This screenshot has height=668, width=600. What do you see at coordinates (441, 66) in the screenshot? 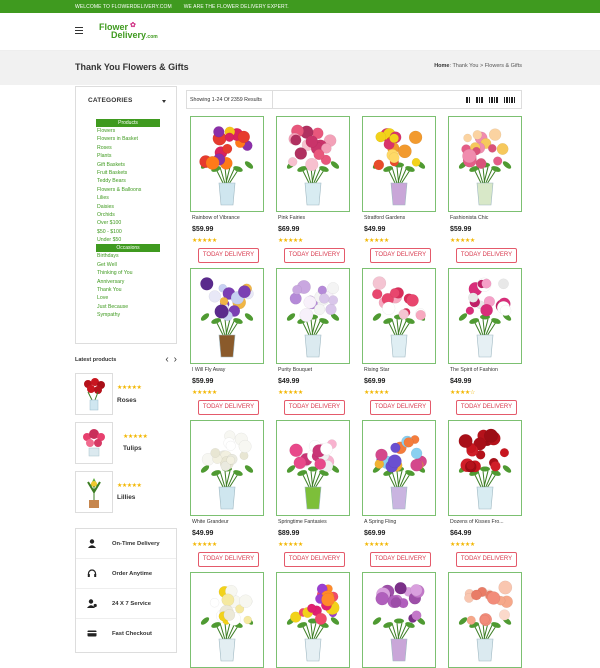
I see `breadcrumb-home: Home` at bounding box center [441, 66].